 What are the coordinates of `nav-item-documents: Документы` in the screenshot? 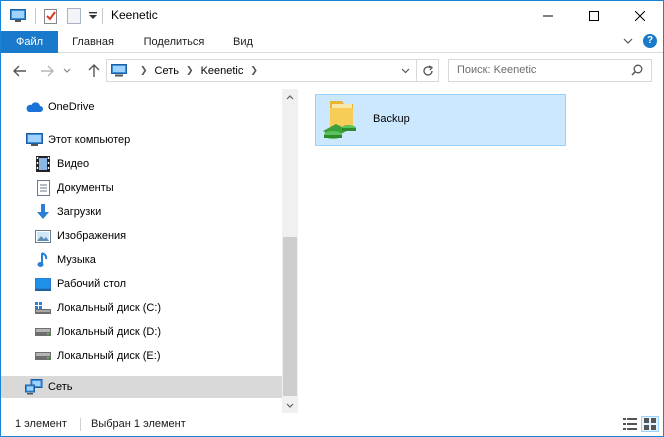 It's located at (141, 188).